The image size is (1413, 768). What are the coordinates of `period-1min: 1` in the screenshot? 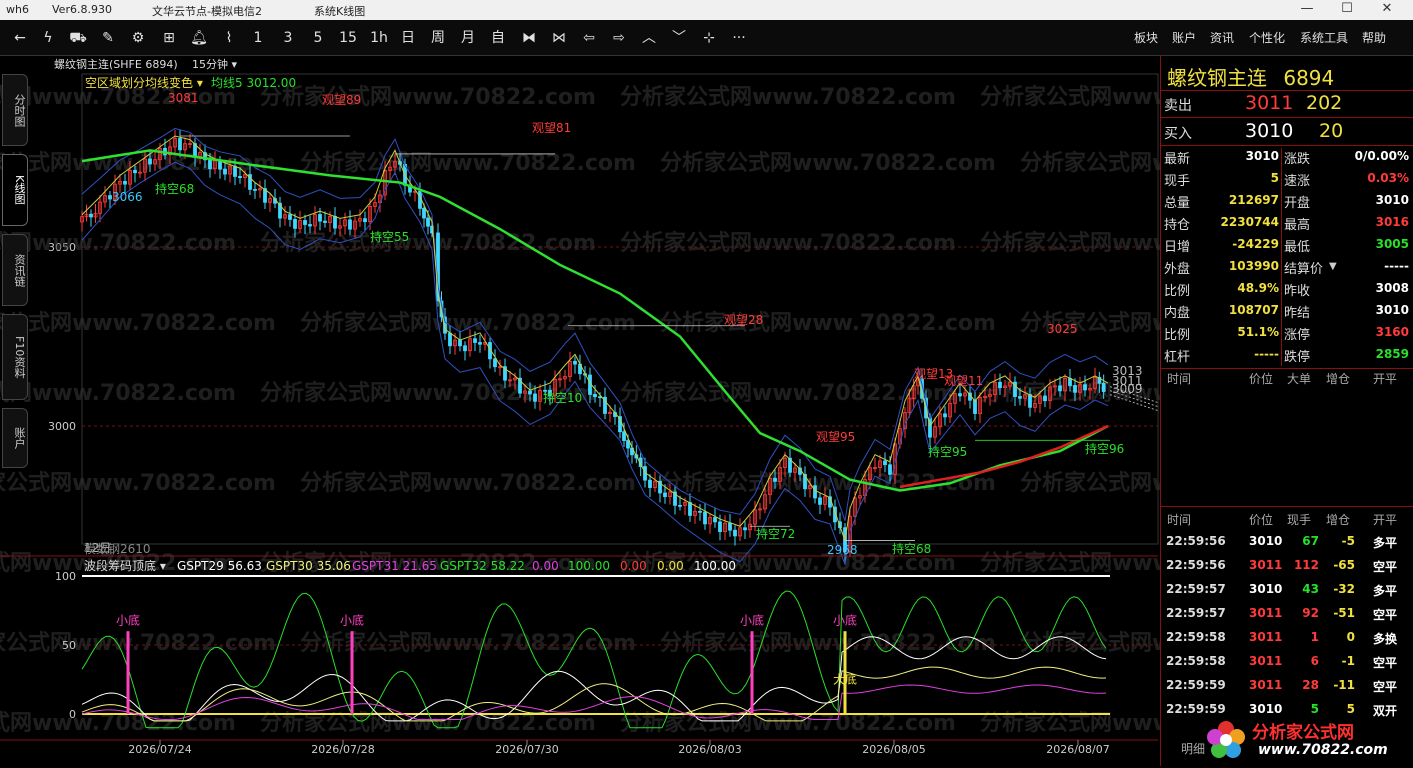 It's located at (258, 38).